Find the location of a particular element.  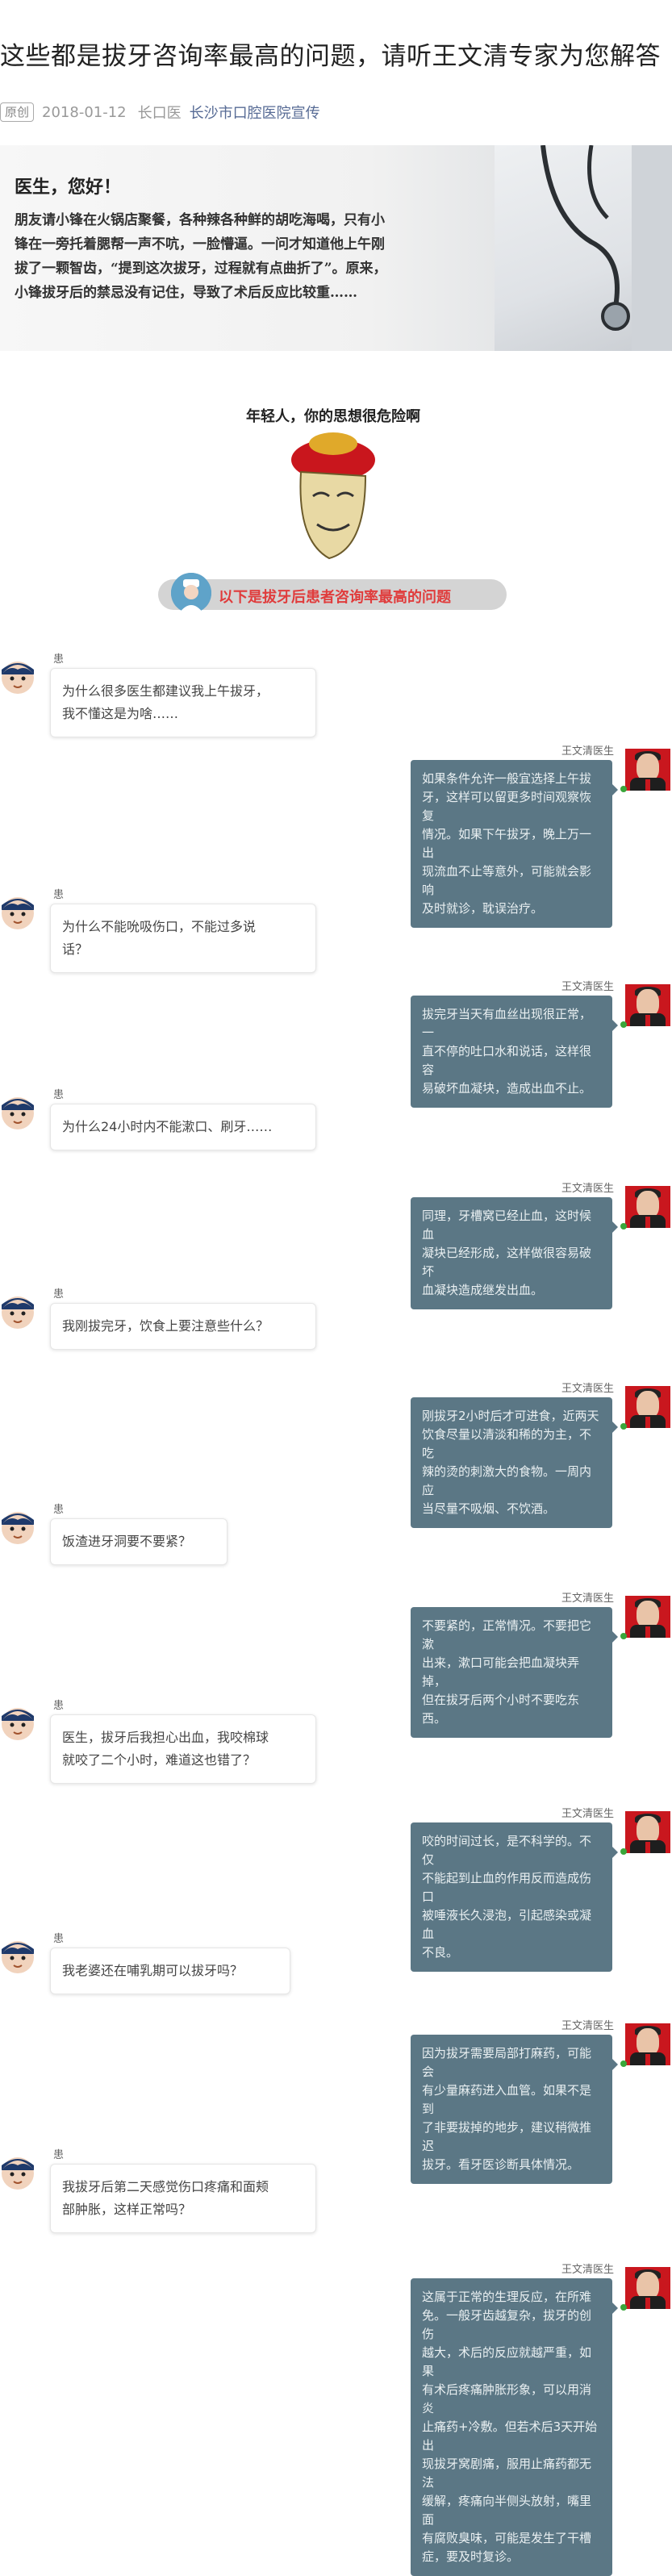

answer-line: 现流血不止等意外，可能就会影响 is located at coordinates (507, 880).